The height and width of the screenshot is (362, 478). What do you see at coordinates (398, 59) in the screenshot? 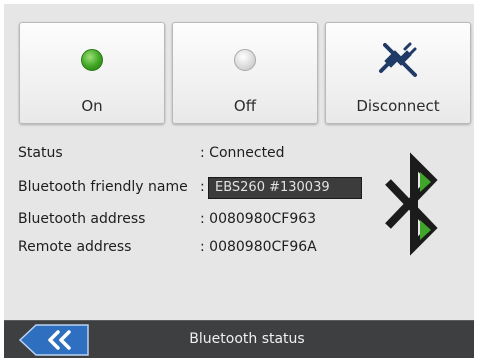
I see `disconnect-plug-icon` at bounding box center [398, 59].